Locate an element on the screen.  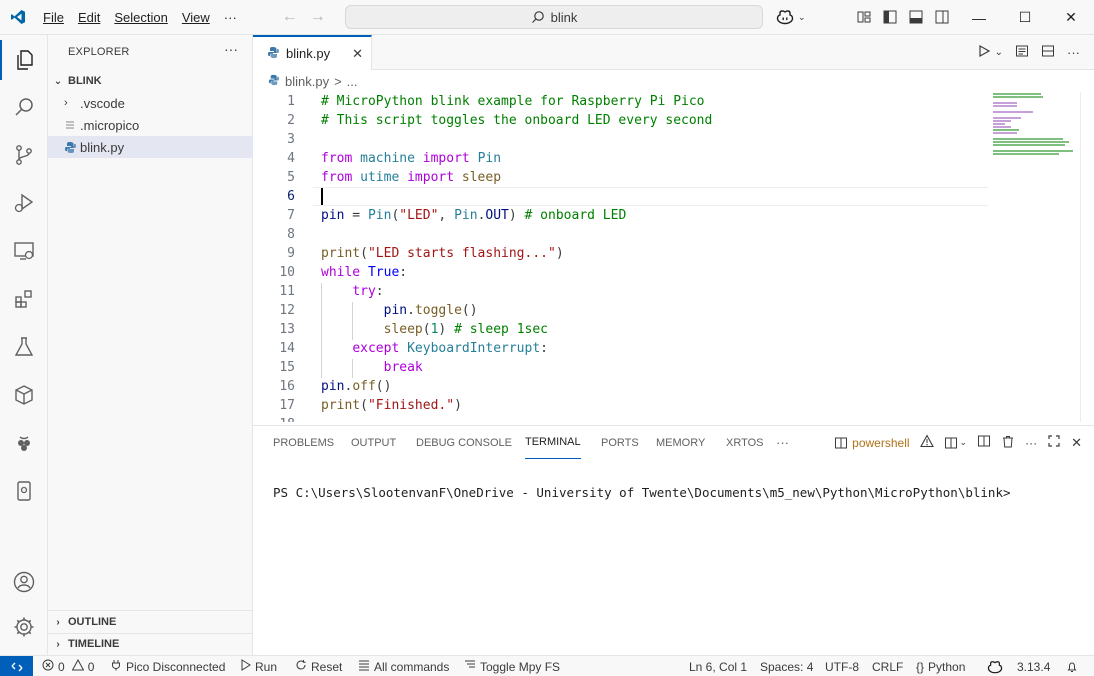
toggle-panel-icon is located at coordinates (916, 17).